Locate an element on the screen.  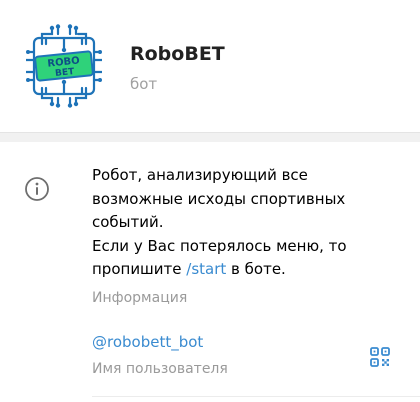
profile-subtitle: бот is located at coordinates (144, 84).